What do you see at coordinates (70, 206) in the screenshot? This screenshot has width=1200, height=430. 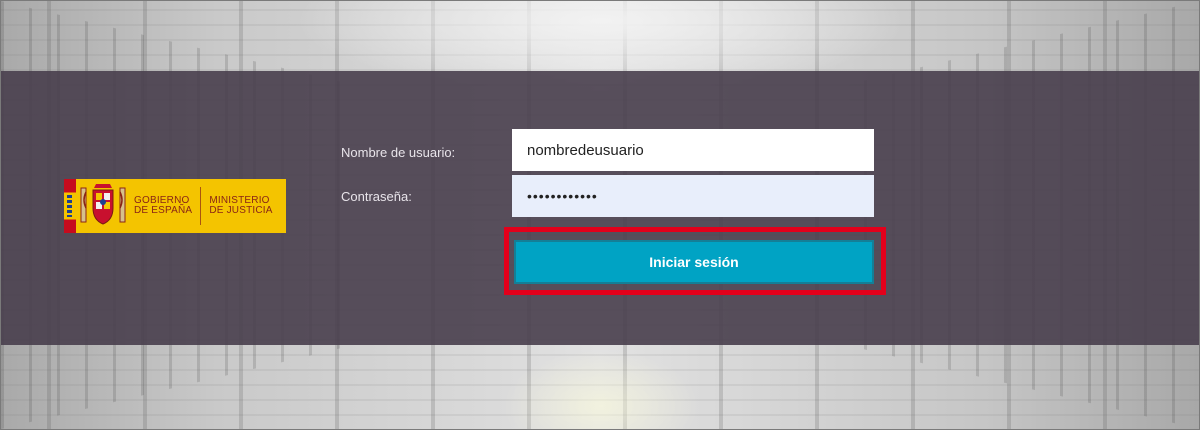 I see `spain-flag-icon` at bounding box center [70, 206].